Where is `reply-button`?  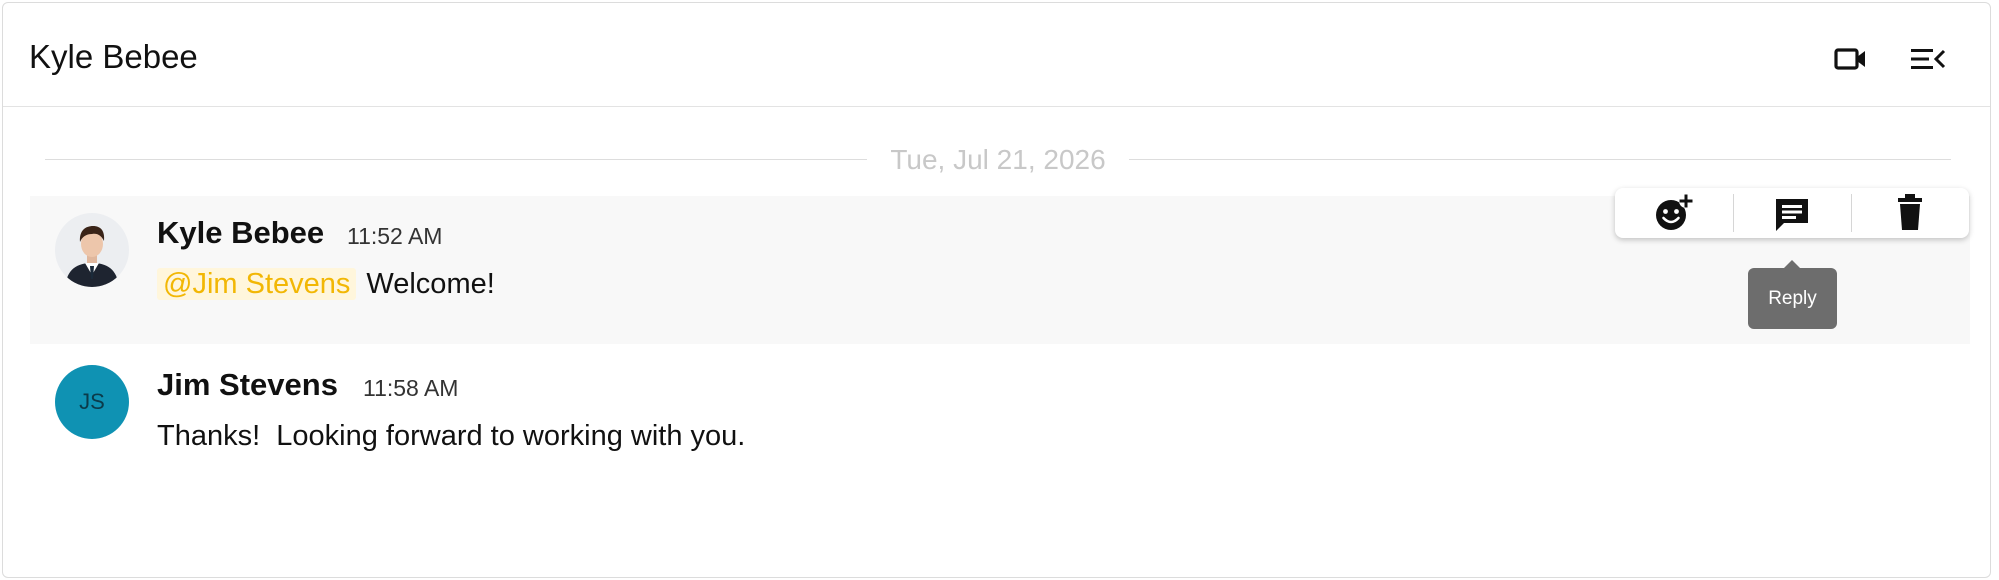
reply-button is located at coordinates (1792, 213).